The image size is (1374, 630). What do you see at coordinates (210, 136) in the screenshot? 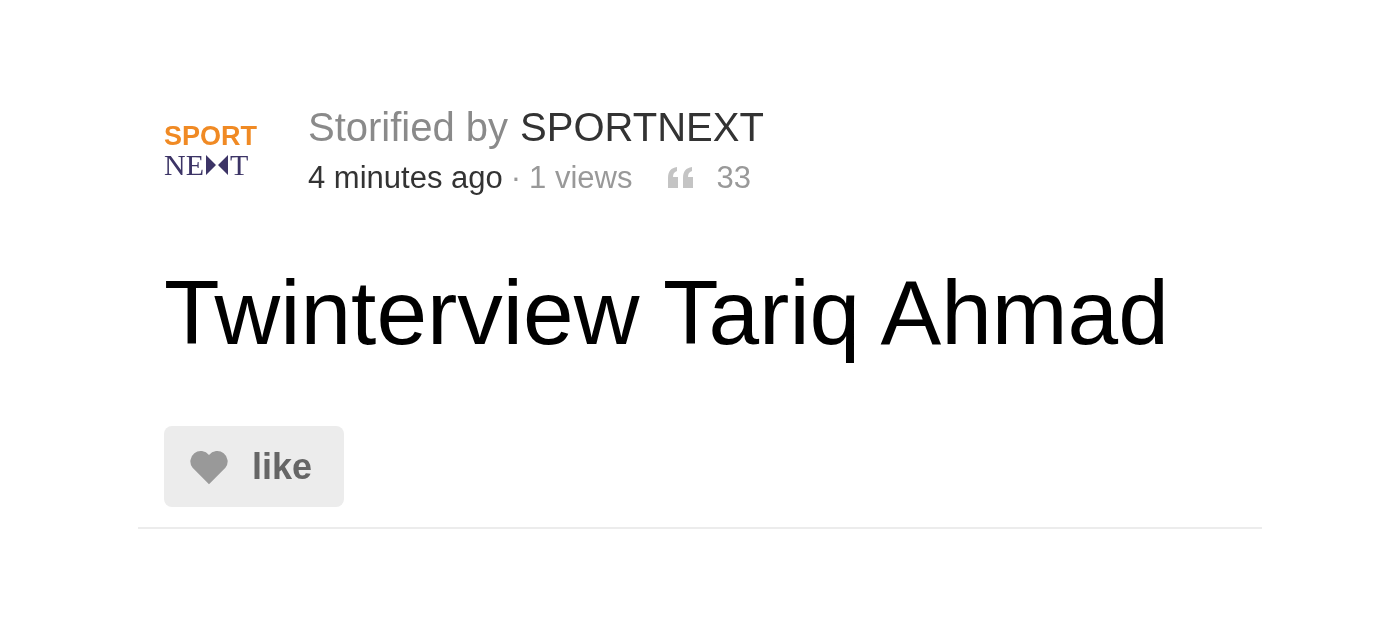
I see `logo-text: SPORT` at bounding box center [210, 136].